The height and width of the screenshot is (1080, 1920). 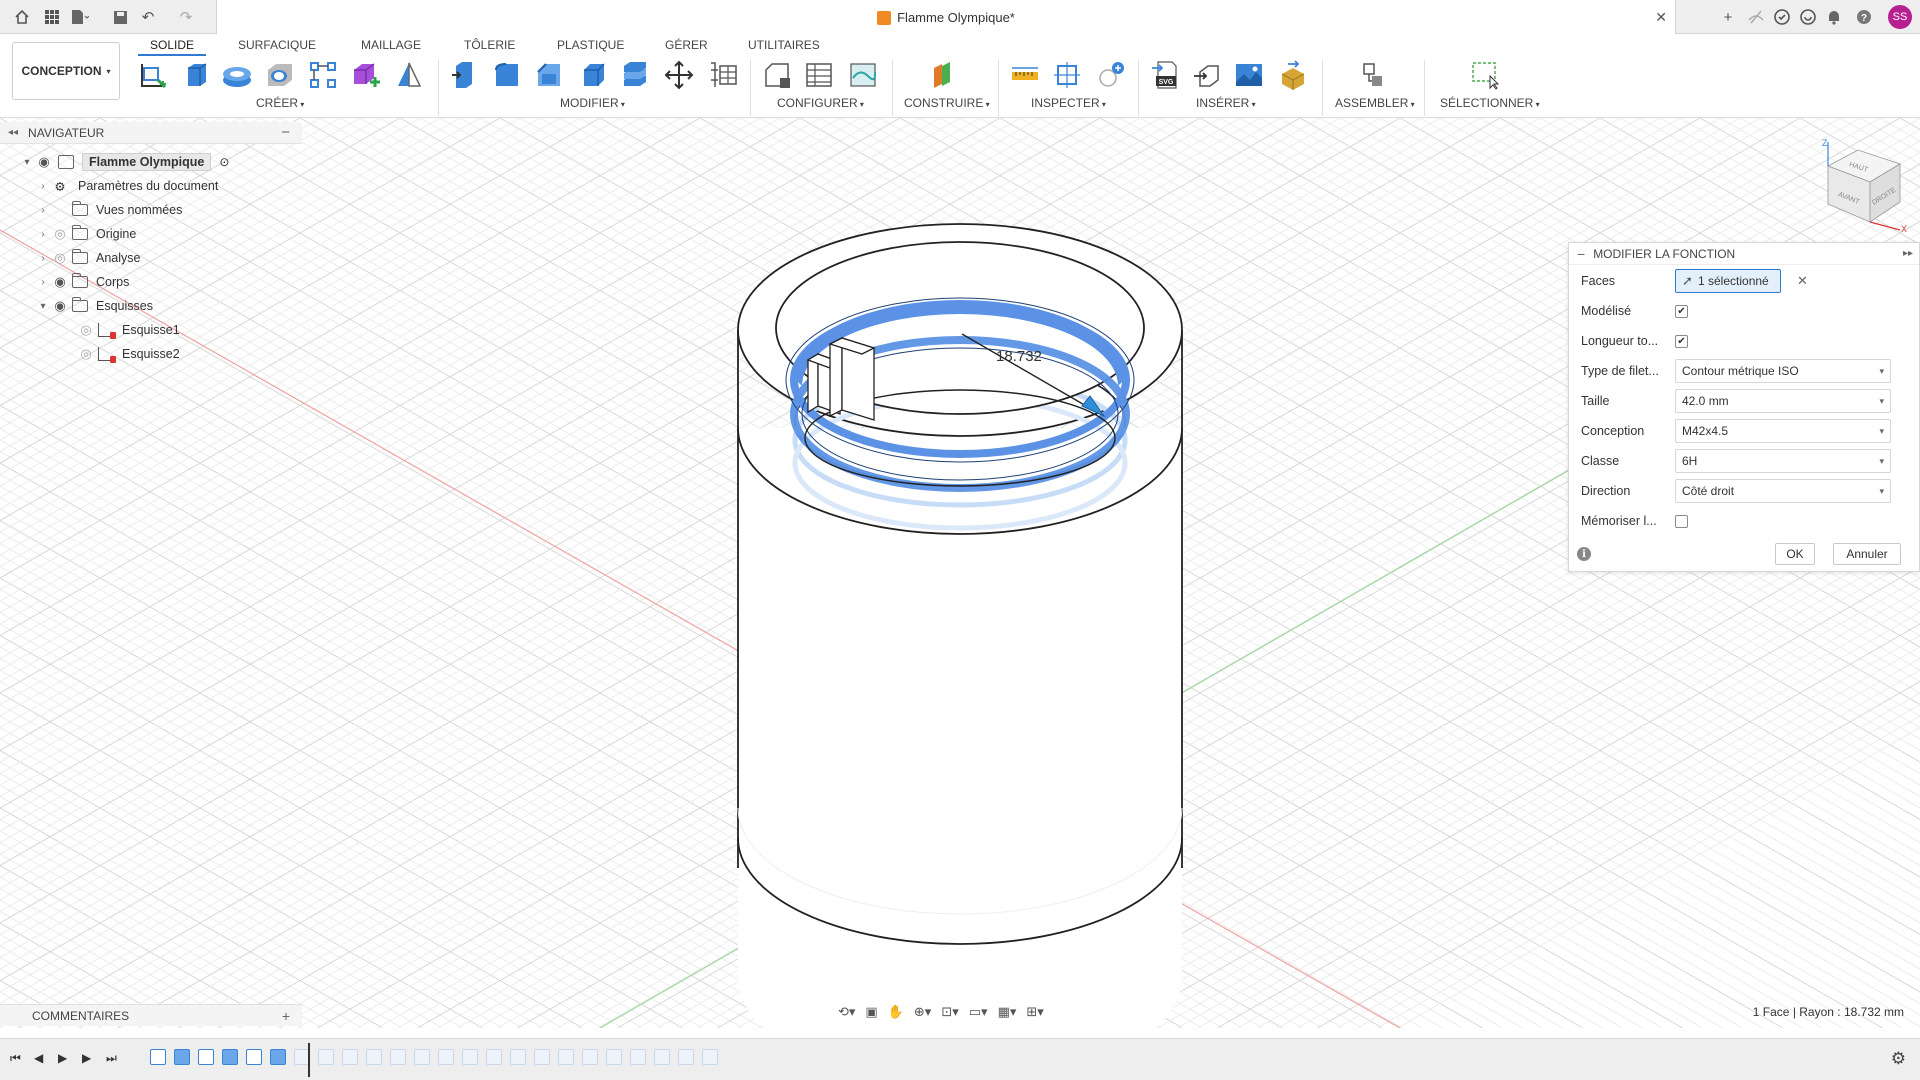 I want to click on nav-item-corps: › ◉ Corps, so click(x=82, y=282).